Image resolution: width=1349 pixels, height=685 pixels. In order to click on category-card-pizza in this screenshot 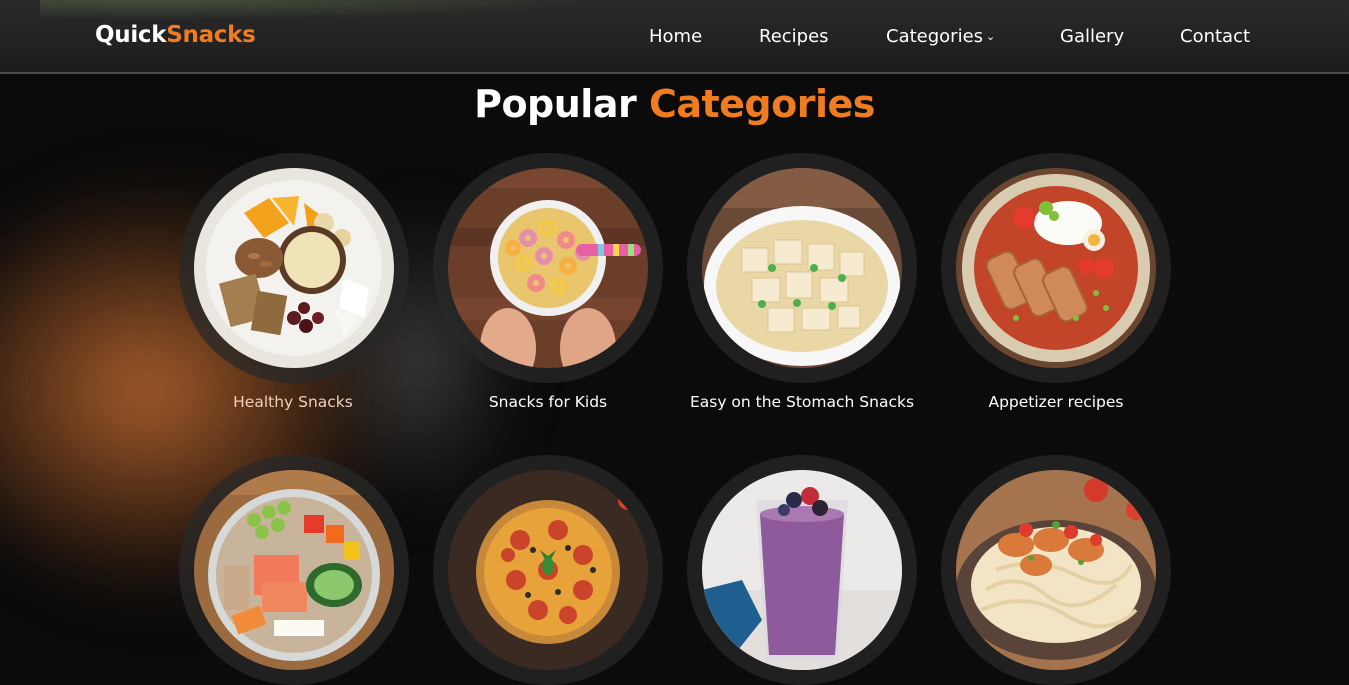, I will do `click(548, 570)`.